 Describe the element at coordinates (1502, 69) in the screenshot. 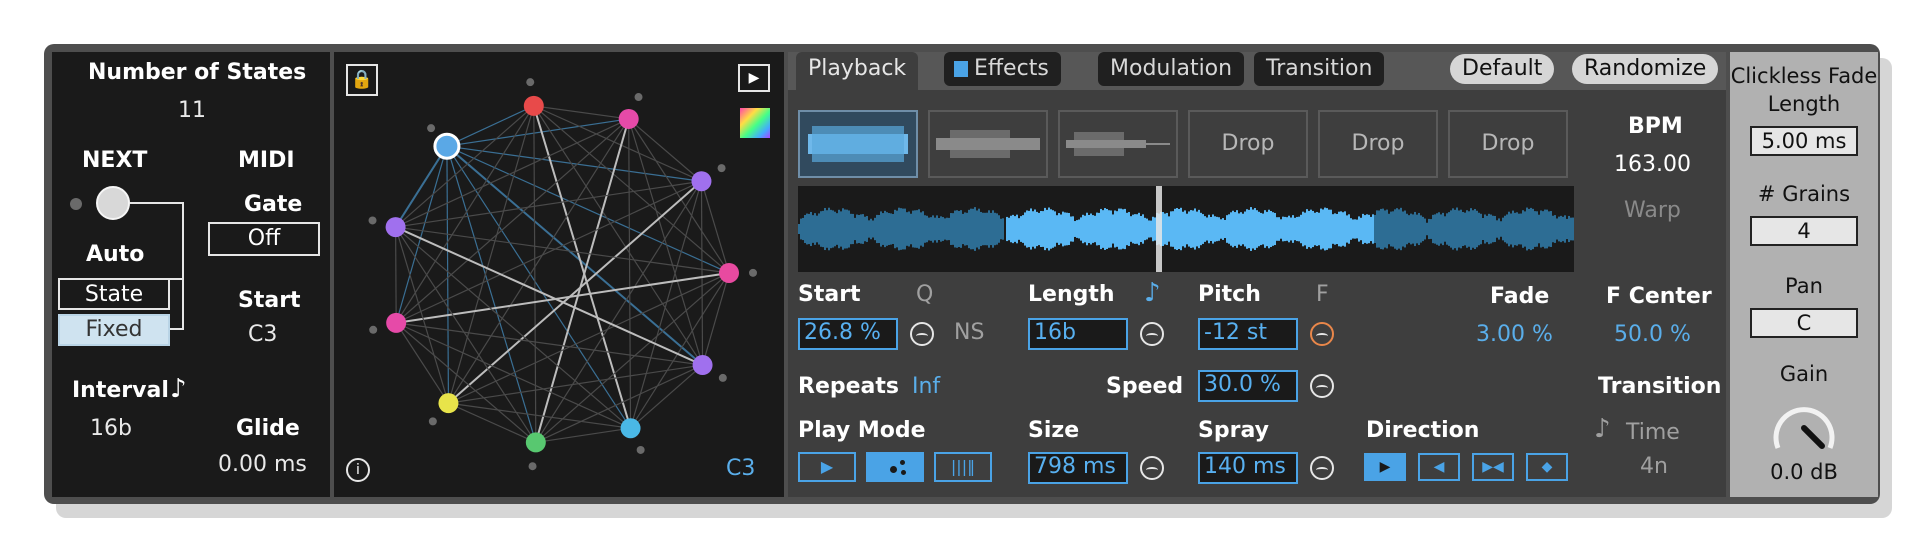

I see `default-button: Default` at that location.